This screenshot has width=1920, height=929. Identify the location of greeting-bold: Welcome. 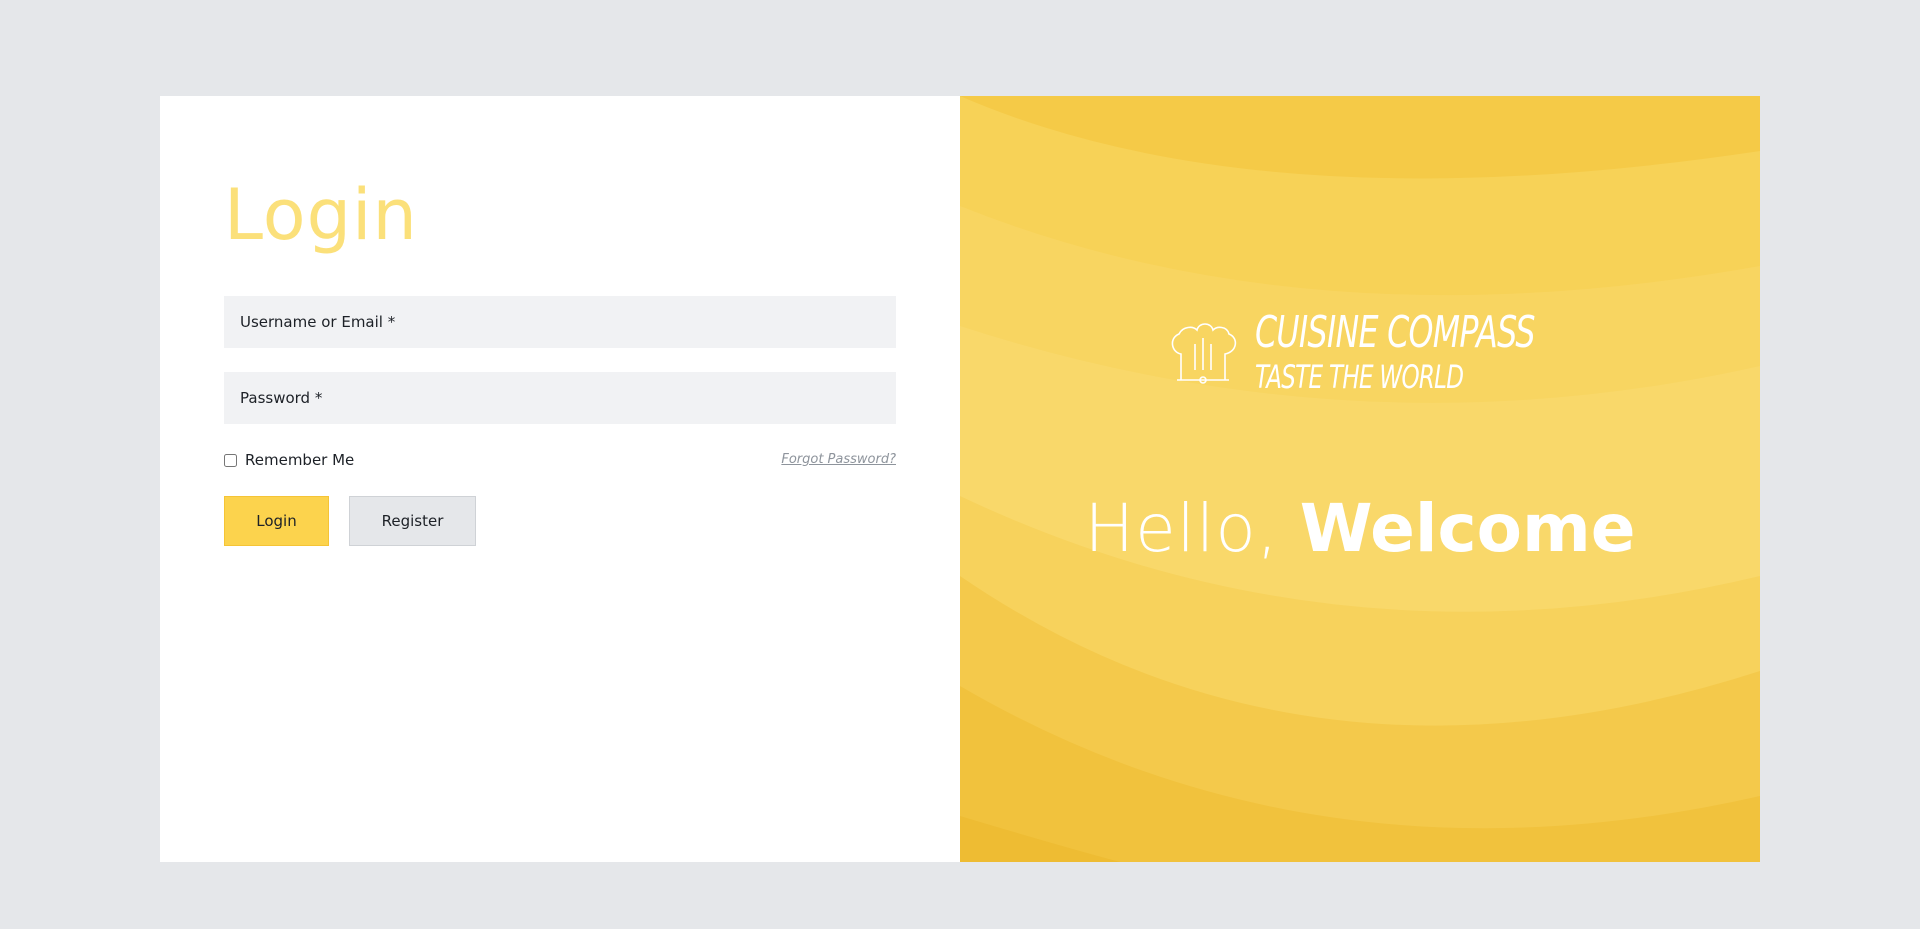
(1467, 528).